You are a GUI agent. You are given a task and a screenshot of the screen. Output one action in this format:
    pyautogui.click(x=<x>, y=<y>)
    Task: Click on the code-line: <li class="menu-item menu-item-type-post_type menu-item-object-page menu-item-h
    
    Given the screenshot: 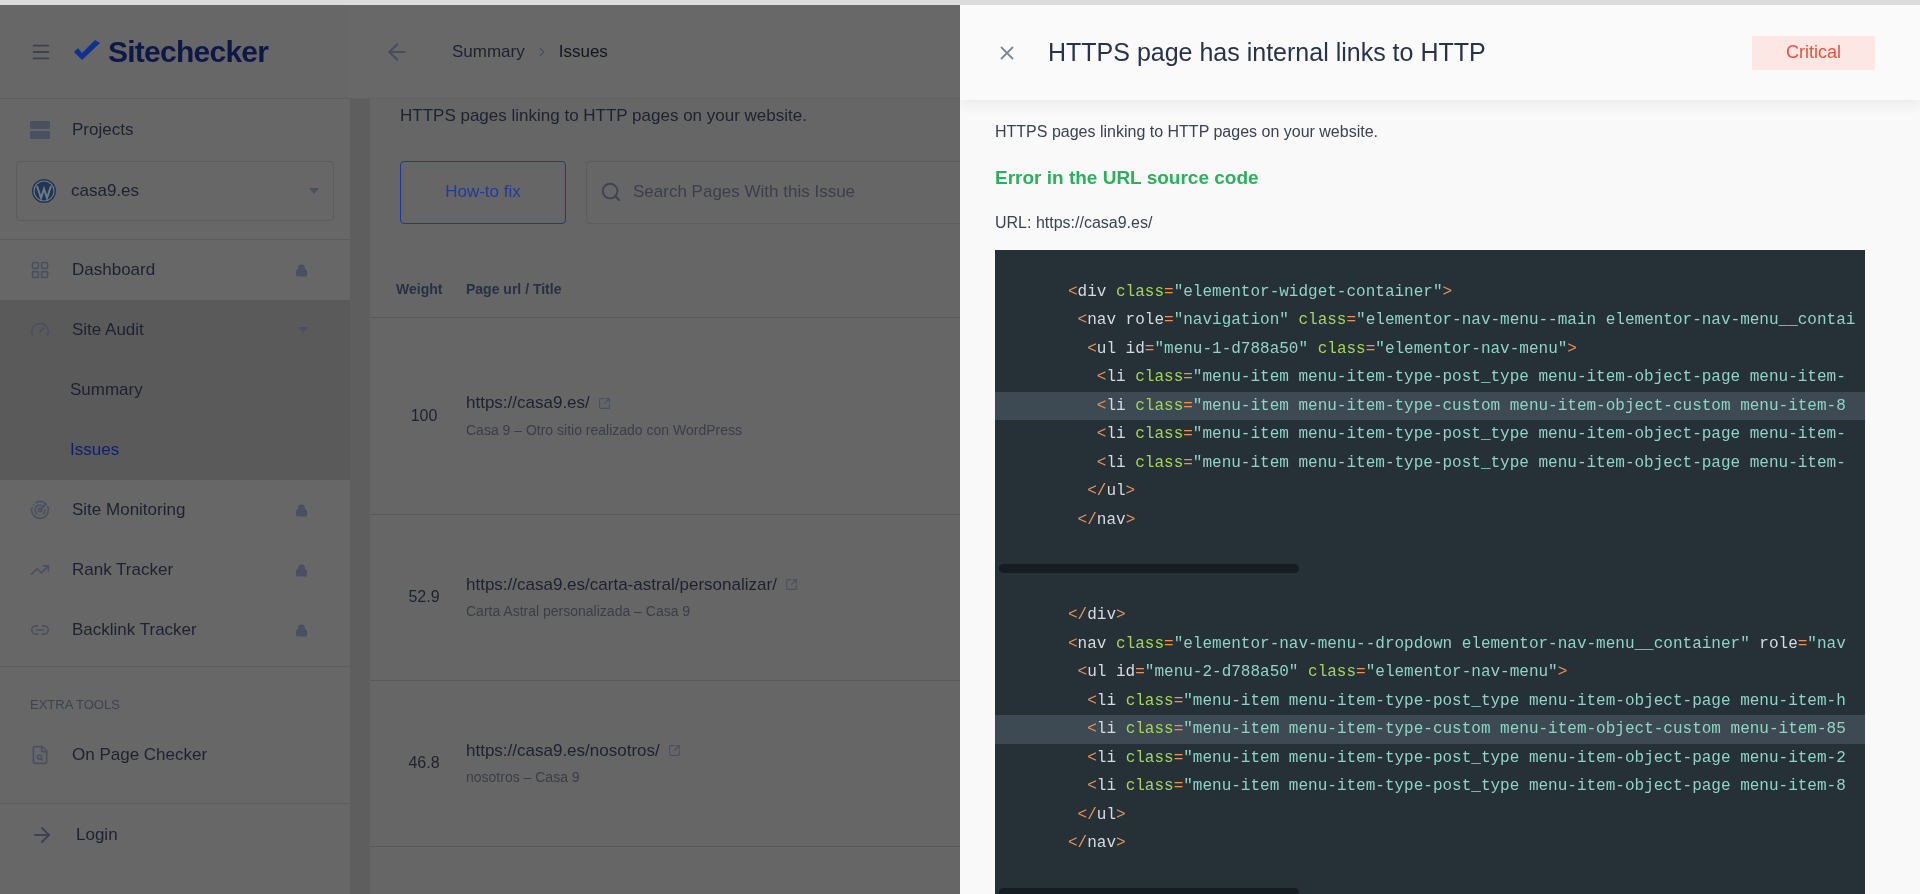 What is the action you would take?
    pyautogui.click(x=1466, y=701)
    